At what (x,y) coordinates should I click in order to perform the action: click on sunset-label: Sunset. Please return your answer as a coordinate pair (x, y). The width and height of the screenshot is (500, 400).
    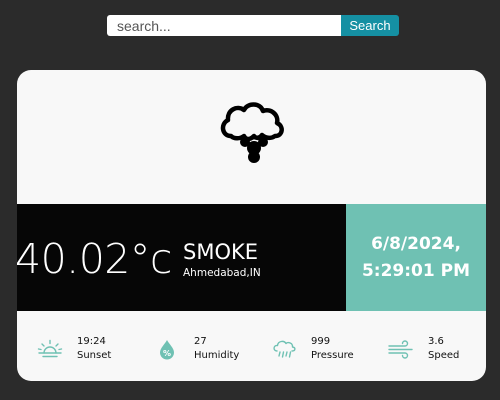
    Looking at the image, I should click on (94, 355).